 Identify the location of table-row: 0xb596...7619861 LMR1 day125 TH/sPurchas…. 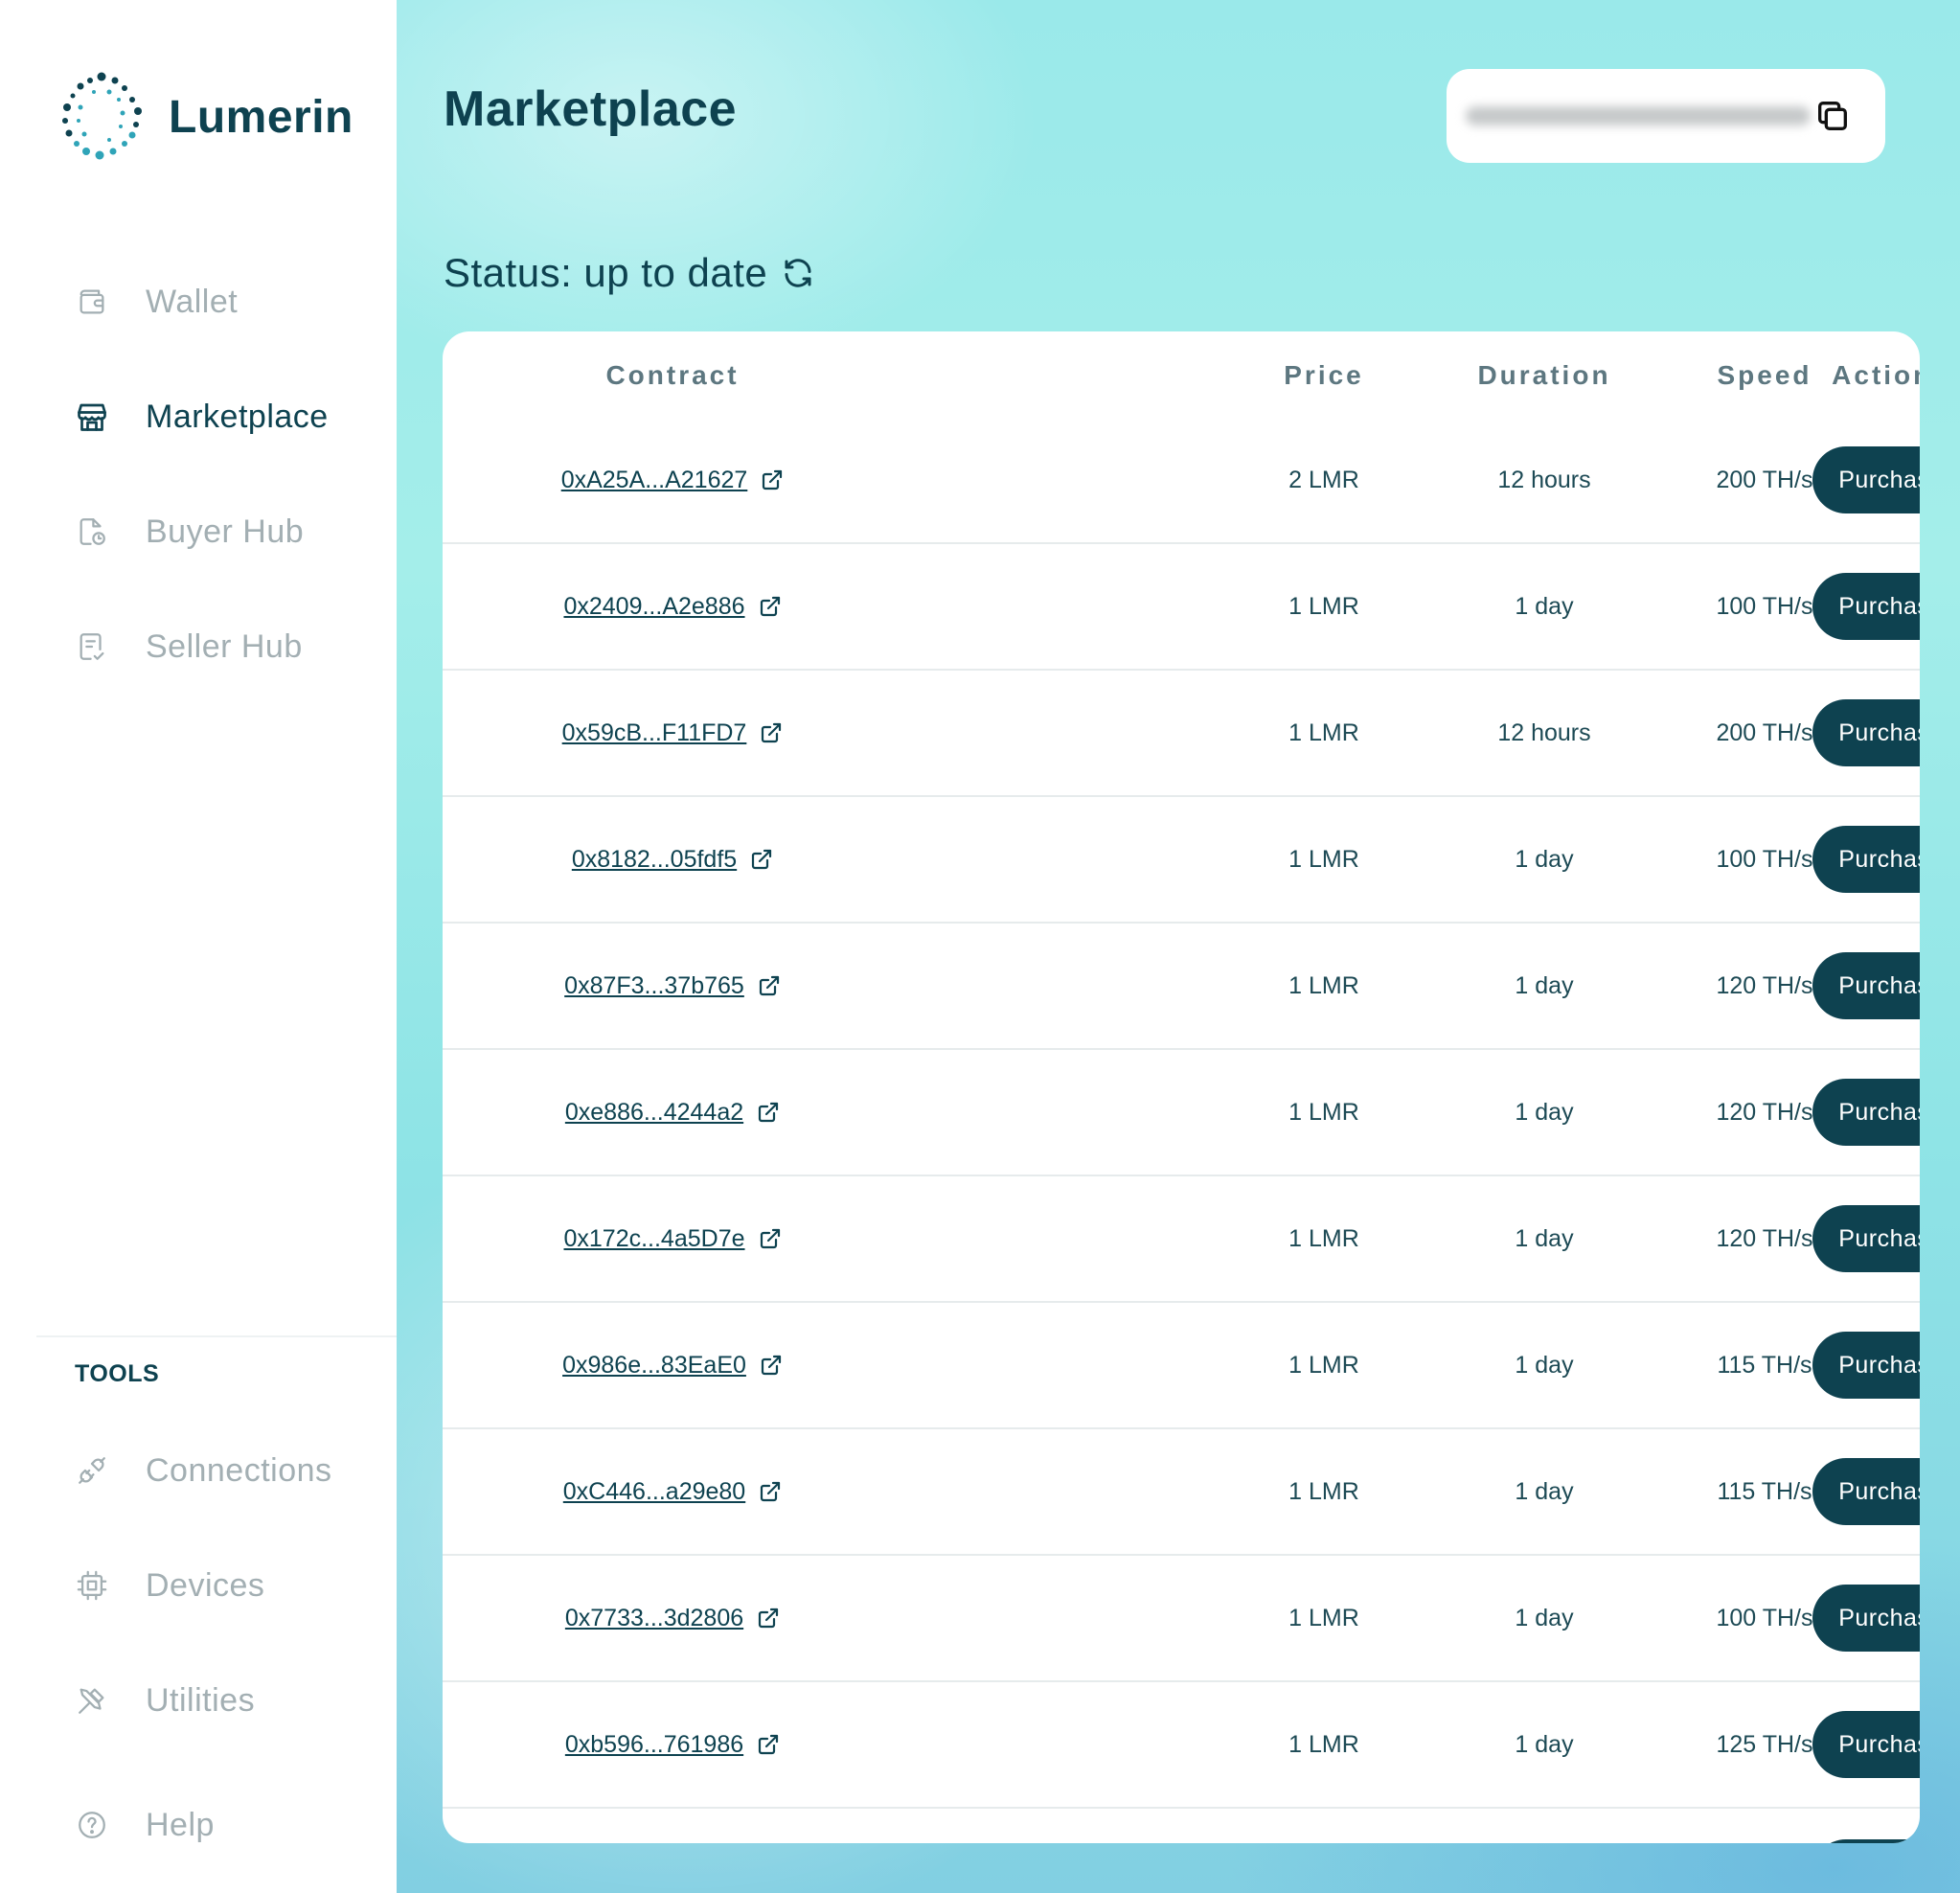
(1181, 1745).